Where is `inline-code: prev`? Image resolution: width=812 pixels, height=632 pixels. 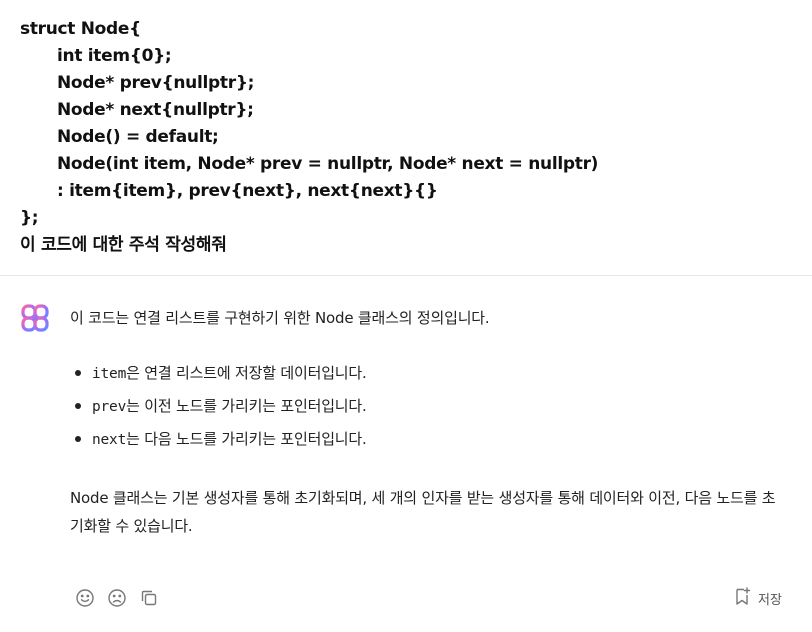 inline-code: prev is located at coordinates (109, 407).